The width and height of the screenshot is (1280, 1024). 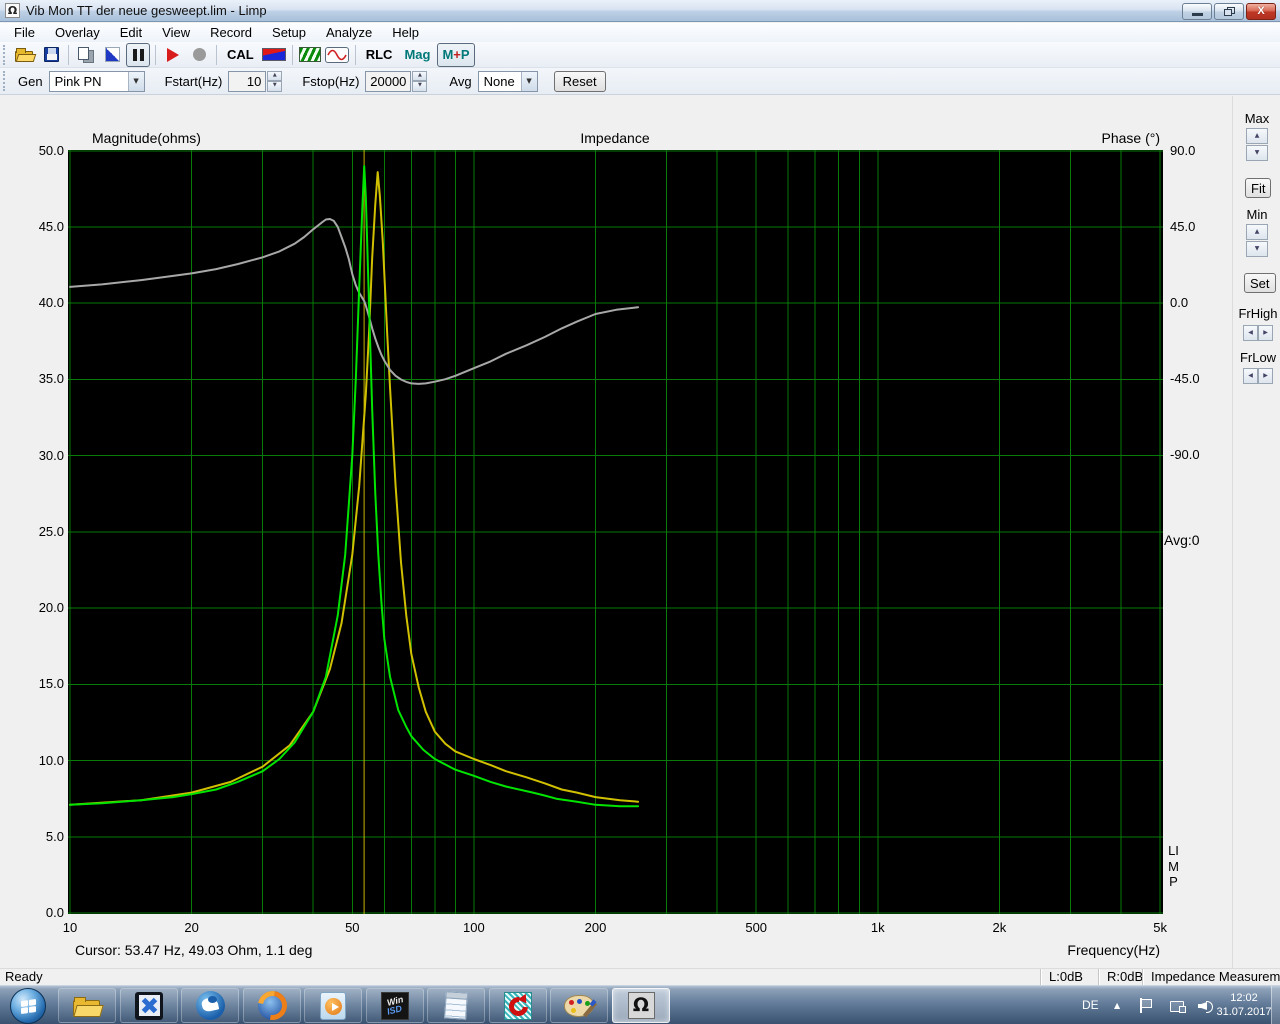 What do you see at coordinates (25, 55) in the screenshot?
I see `open-file-button` at bounding box center [25, 55].